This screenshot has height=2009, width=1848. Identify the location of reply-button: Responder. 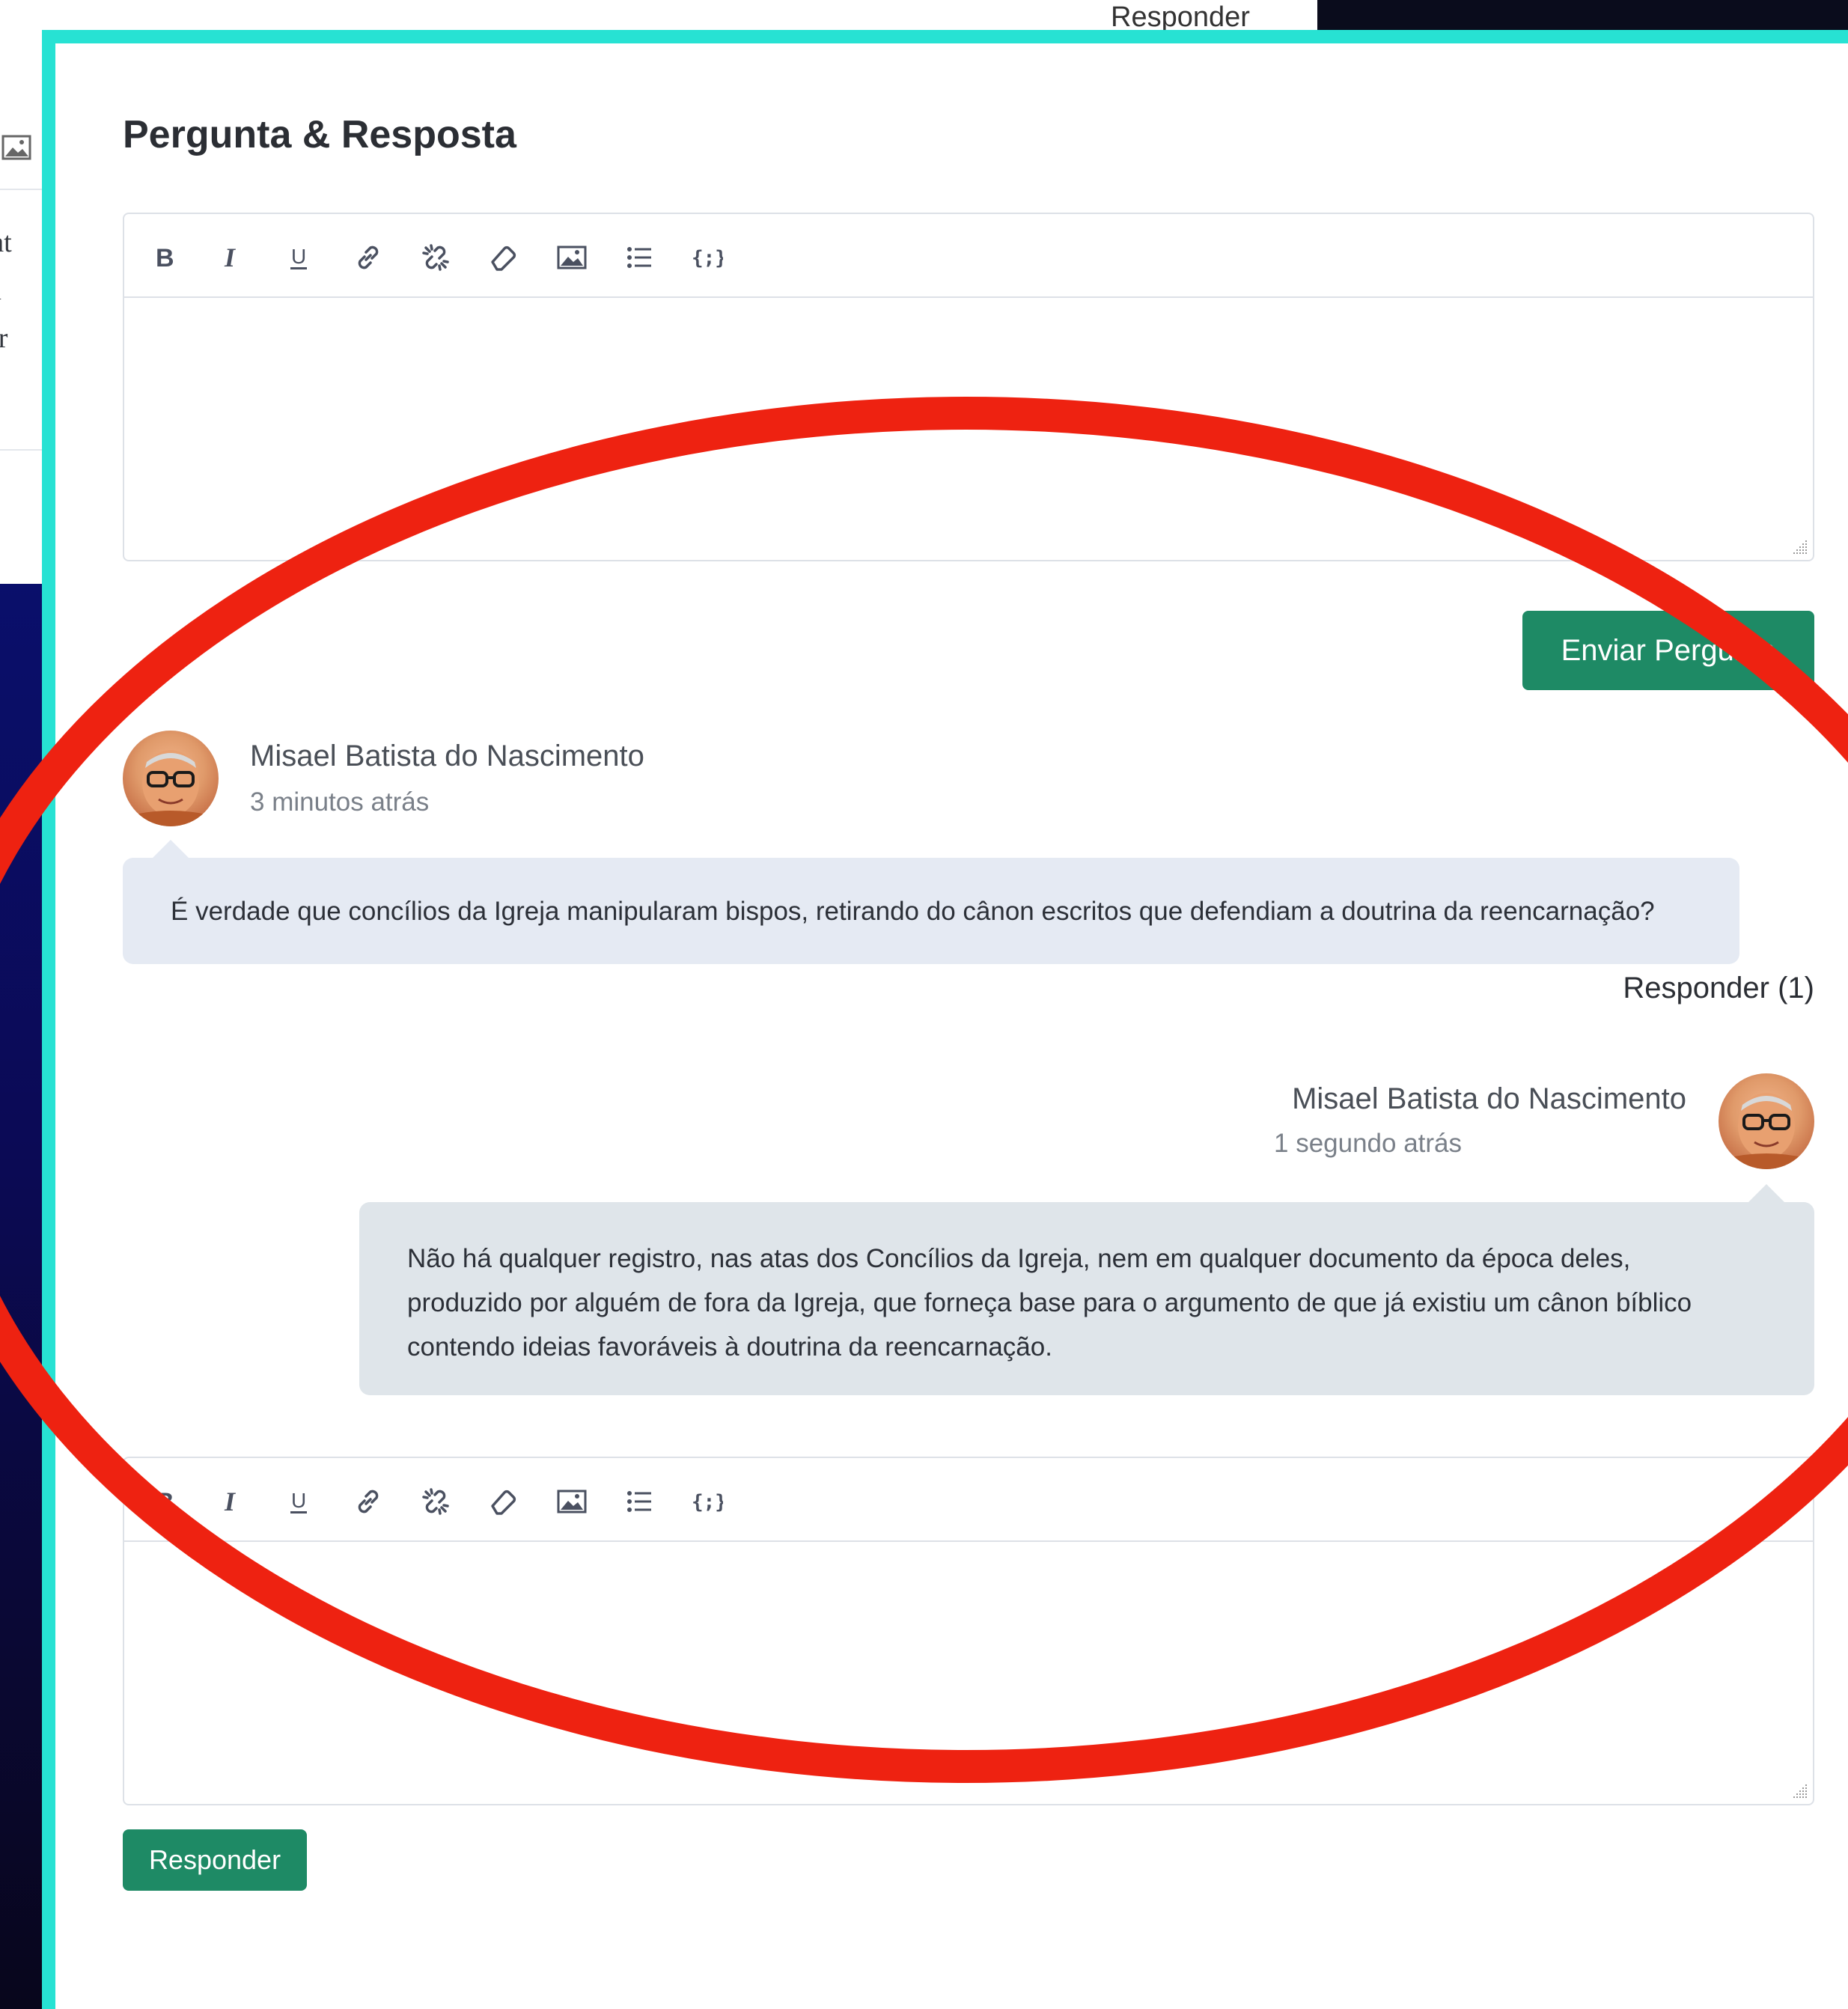
(215, 1860).